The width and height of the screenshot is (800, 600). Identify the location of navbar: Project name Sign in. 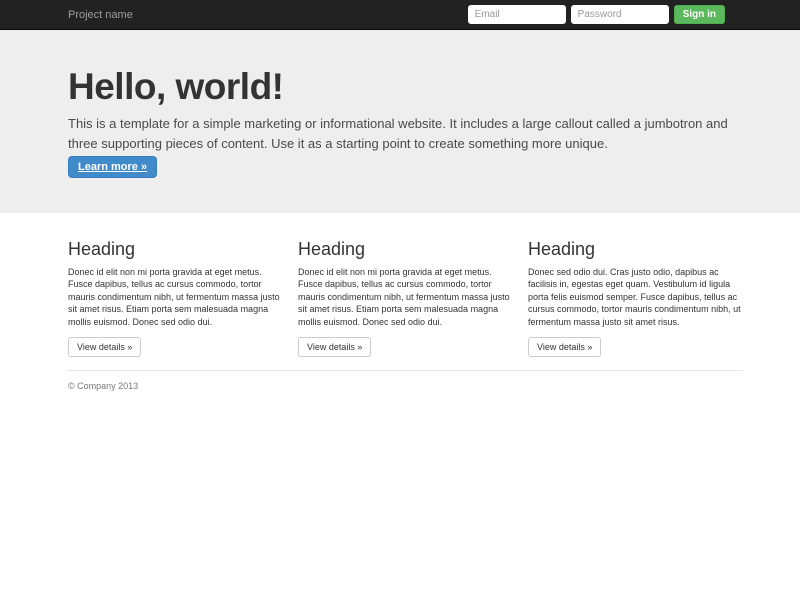
(400, 15).